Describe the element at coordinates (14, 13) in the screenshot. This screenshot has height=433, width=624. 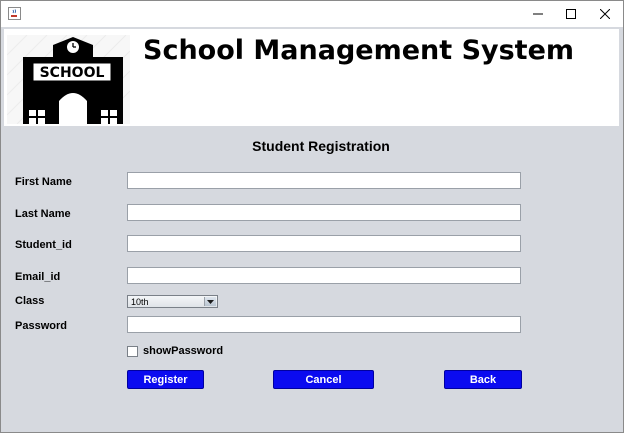
I see `java-cup-icon` at that location.